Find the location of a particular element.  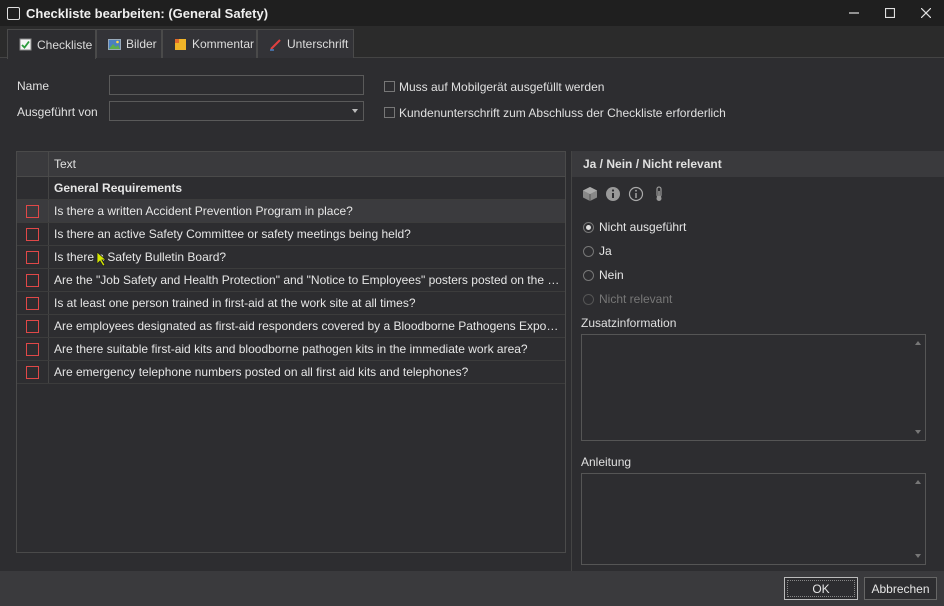

maximize-button is located at coordinates (890, 13).